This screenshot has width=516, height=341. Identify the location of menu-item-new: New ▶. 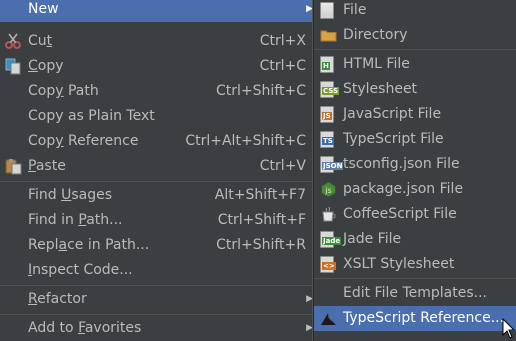
(158, 11).